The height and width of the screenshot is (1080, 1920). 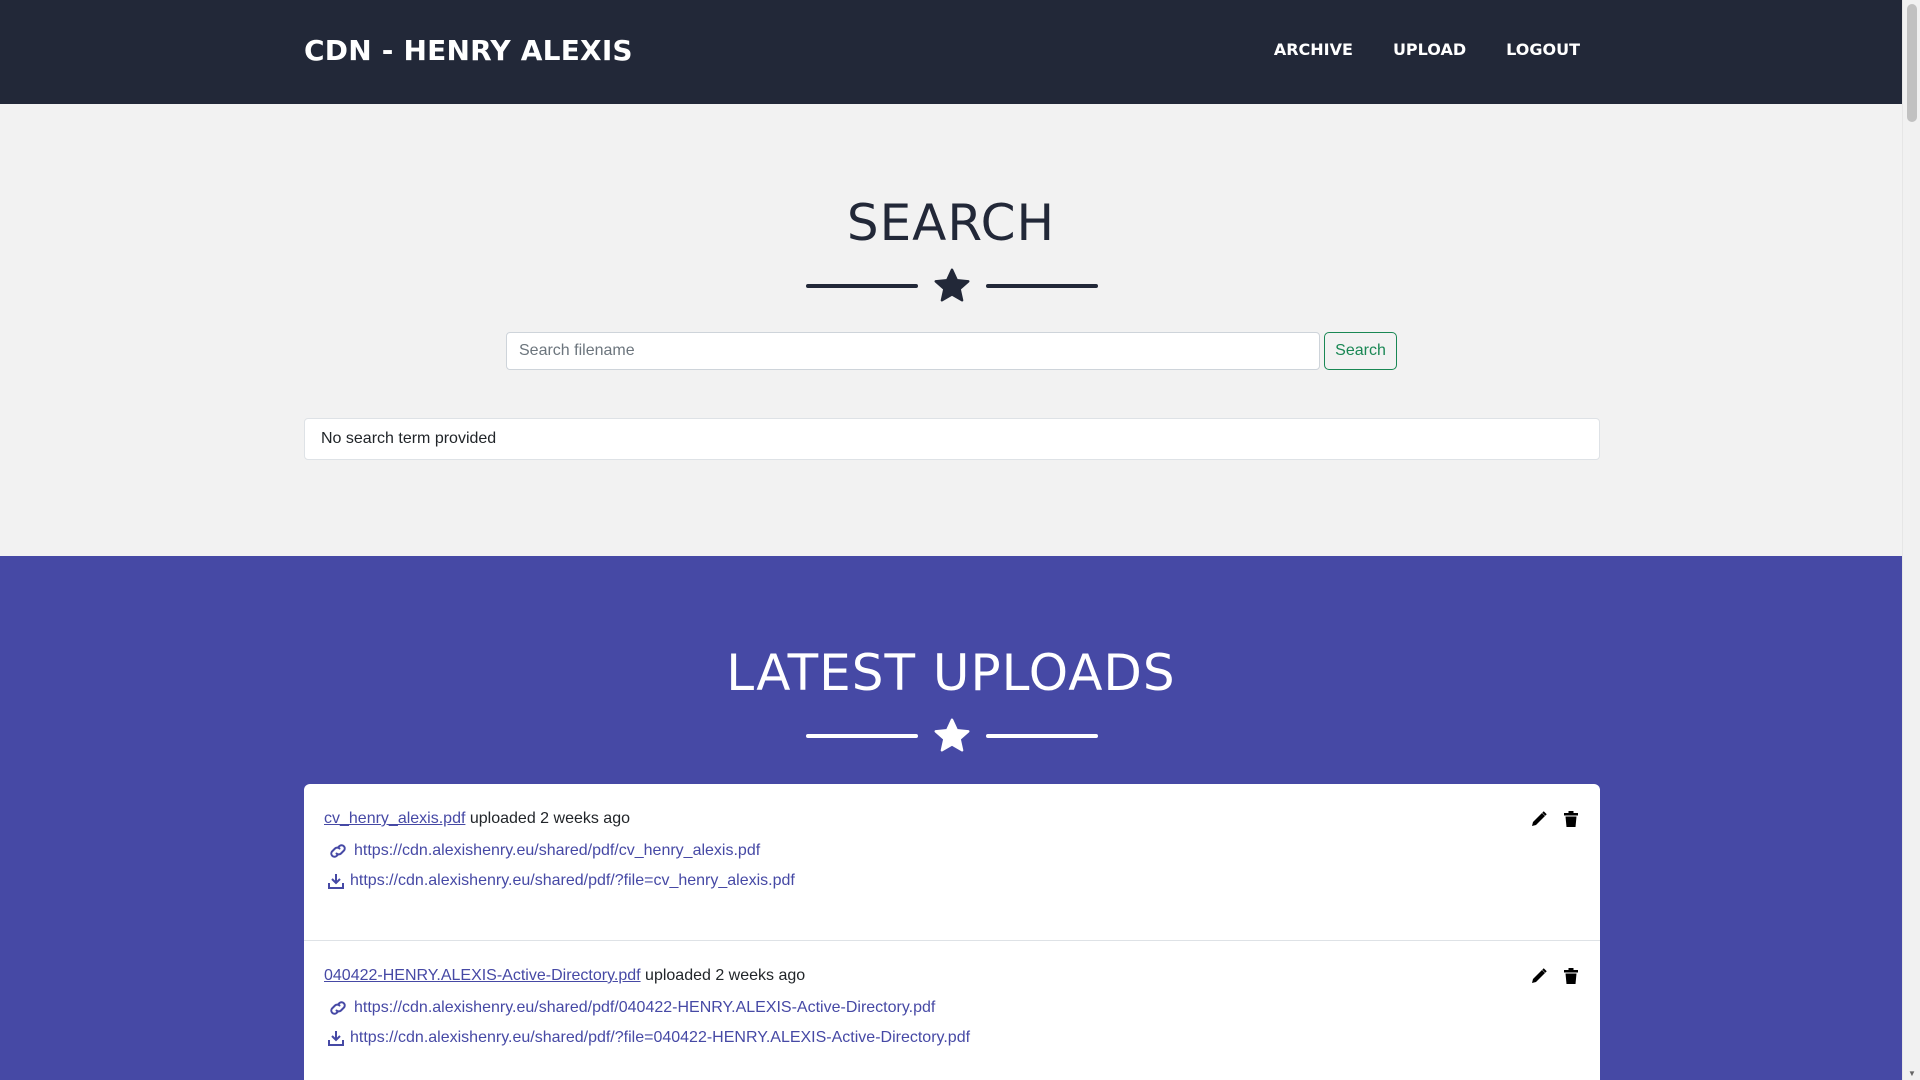 What do you see at coordinates (1313, 49) in the screenshot?
I see `nav-link-archive: ARCHIVE` at bounding box center [1313, 49].